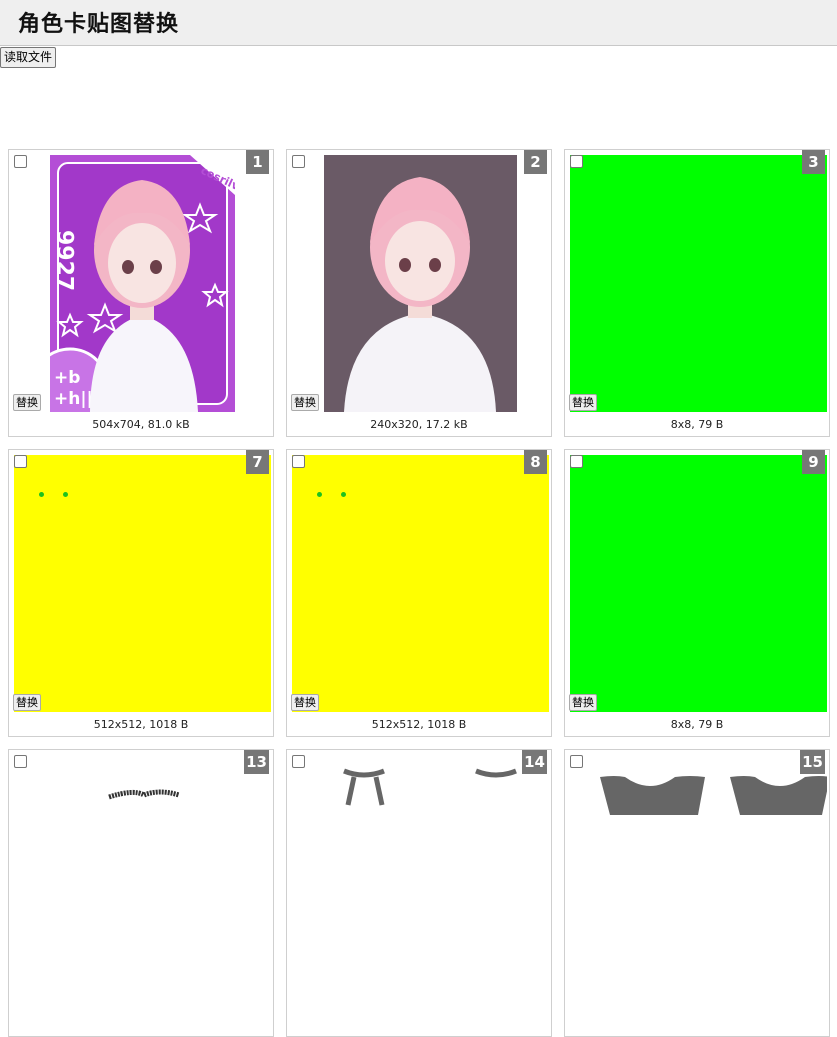 Image resolution: width=837 pixels, height=1037 pixels. What do you see at coordinates (419, 424) in the screenshot?
I see `texture-info: 240x320, 17.2 kB` at bounding box center [419, 424].